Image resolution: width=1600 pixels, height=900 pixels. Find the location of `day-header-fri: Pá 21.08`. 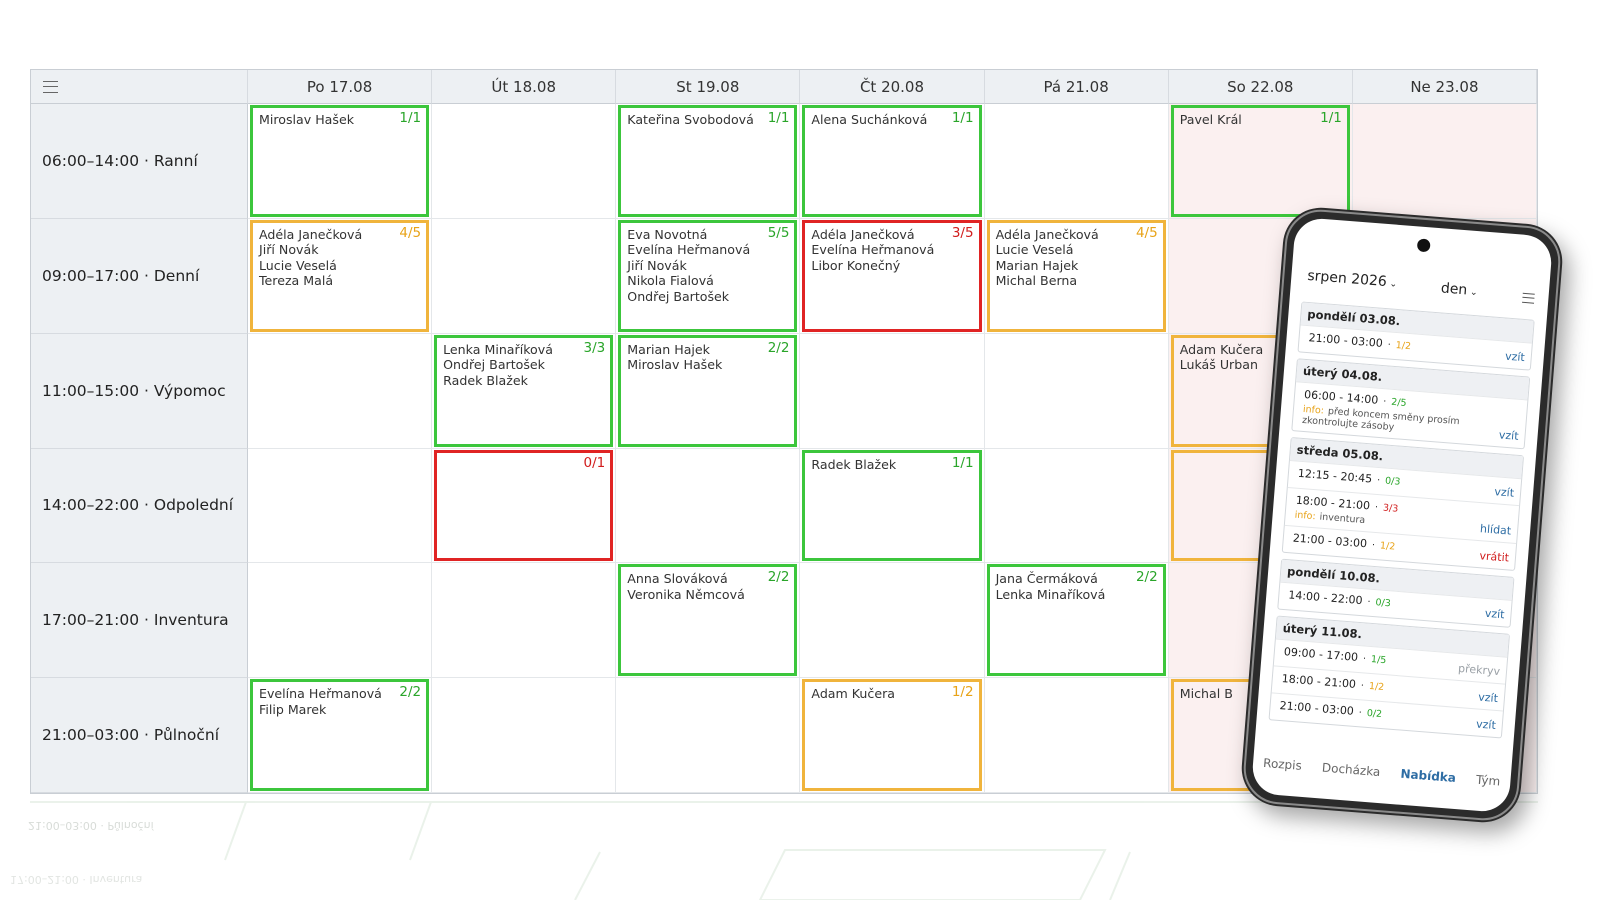

day-header-fri: Pá 21.08 is located at coordinates (1076, 87).